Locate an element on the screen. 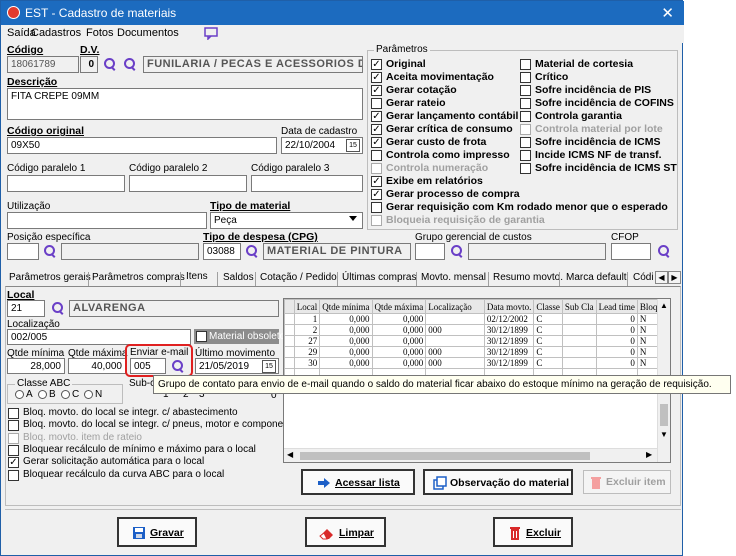 Image resolution: width=736 pixels, height=556 pixels. dv-field: 0 is located at coordinates (89, 64).